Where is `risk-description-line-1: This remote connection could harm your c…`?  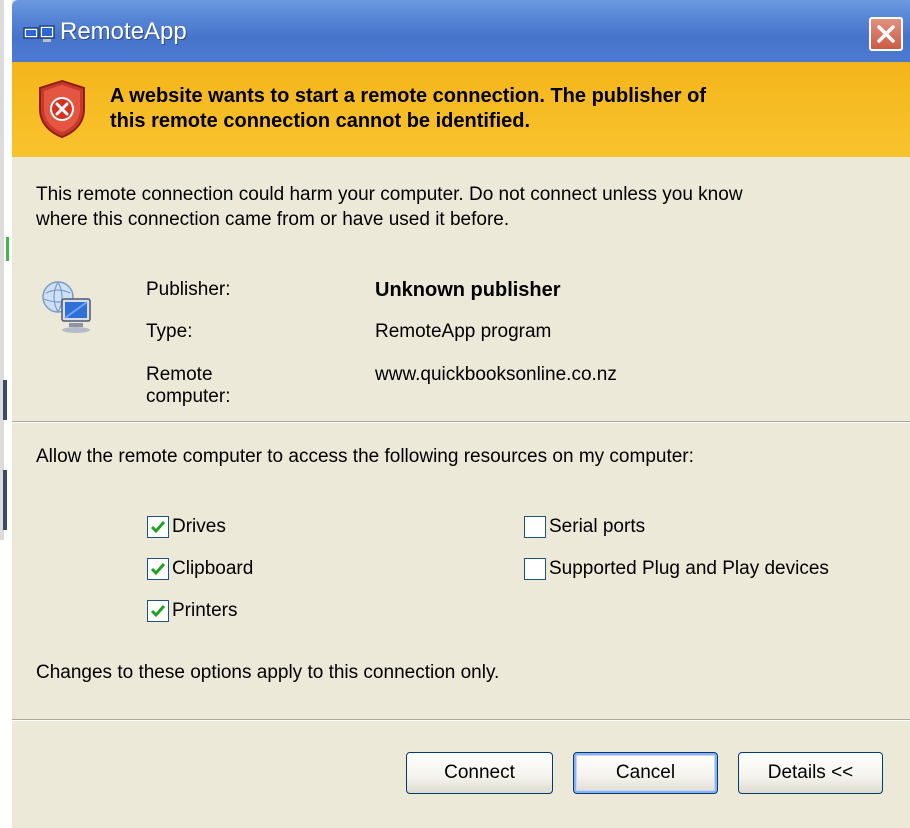
risk-description-line-1: This remote connection could harm your c… is located at coordinates (389, 194).